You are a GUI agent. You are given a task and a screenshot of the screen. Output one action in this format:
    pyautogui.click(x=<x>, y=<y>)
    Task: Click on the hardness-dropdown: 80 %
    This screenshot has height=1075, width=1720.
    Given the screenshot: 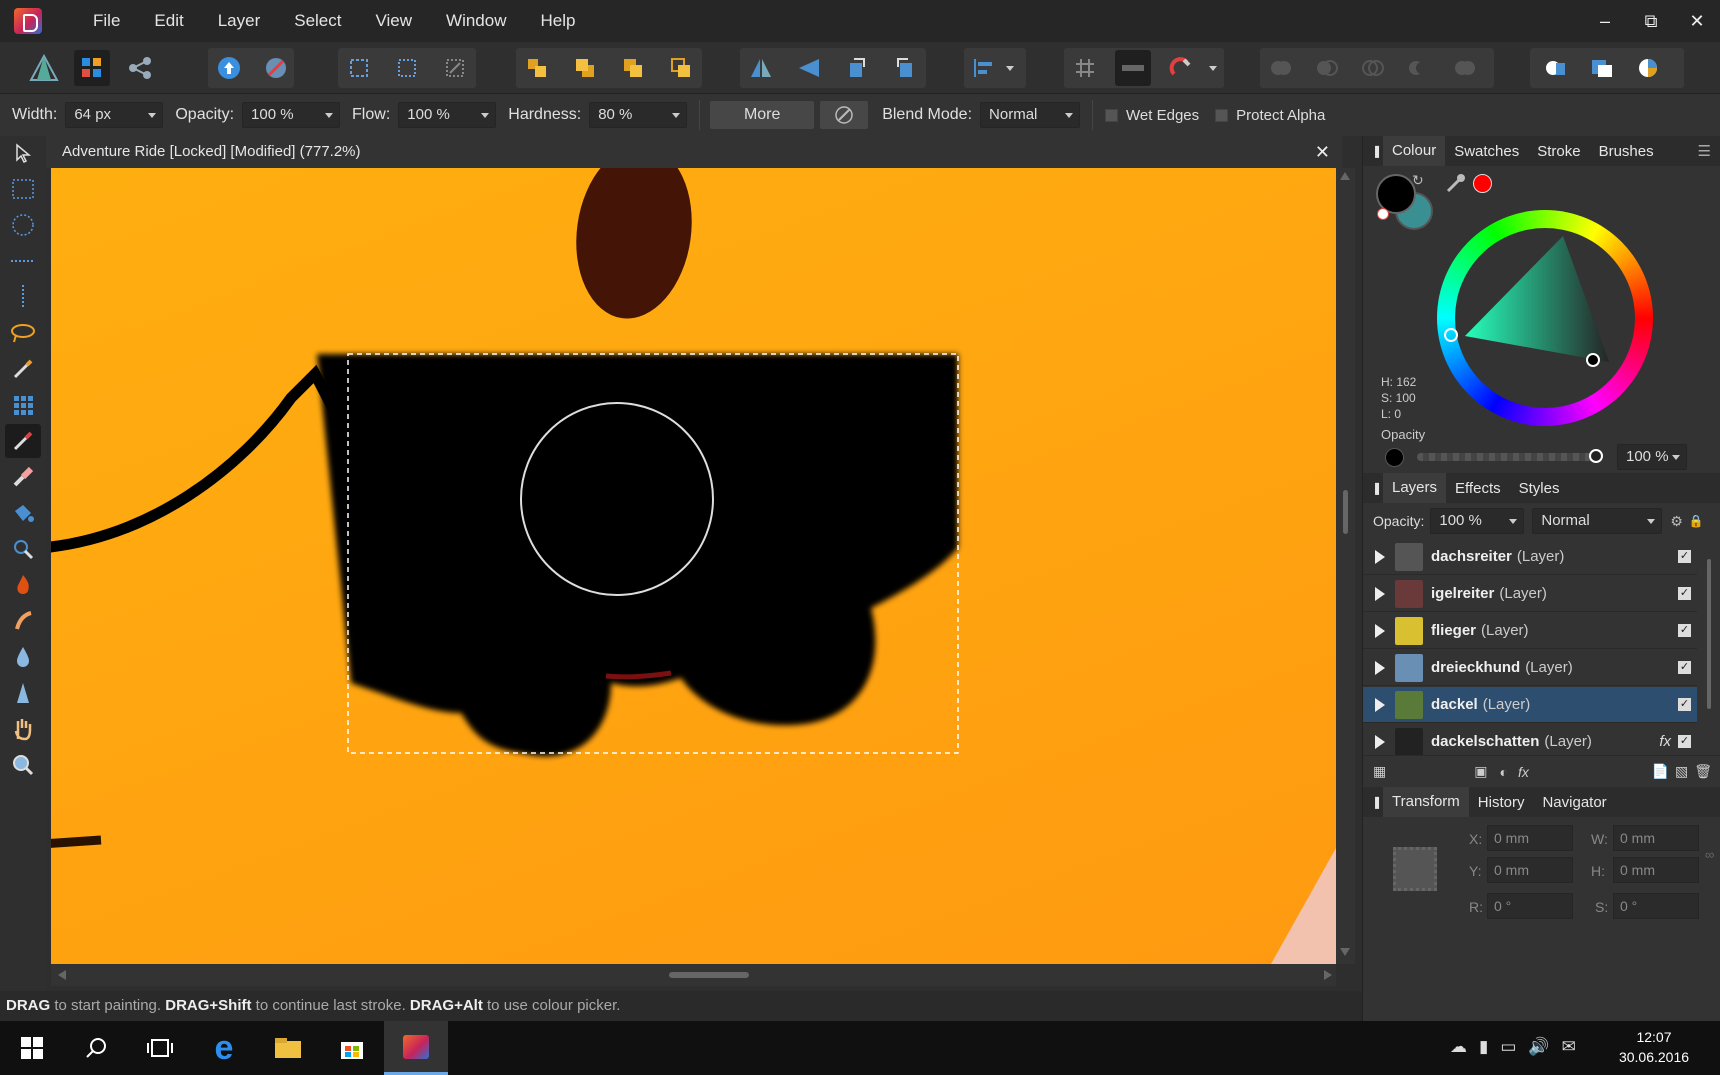 What is the action you would take?
    pyautogui.click(x=638, y=115)
    